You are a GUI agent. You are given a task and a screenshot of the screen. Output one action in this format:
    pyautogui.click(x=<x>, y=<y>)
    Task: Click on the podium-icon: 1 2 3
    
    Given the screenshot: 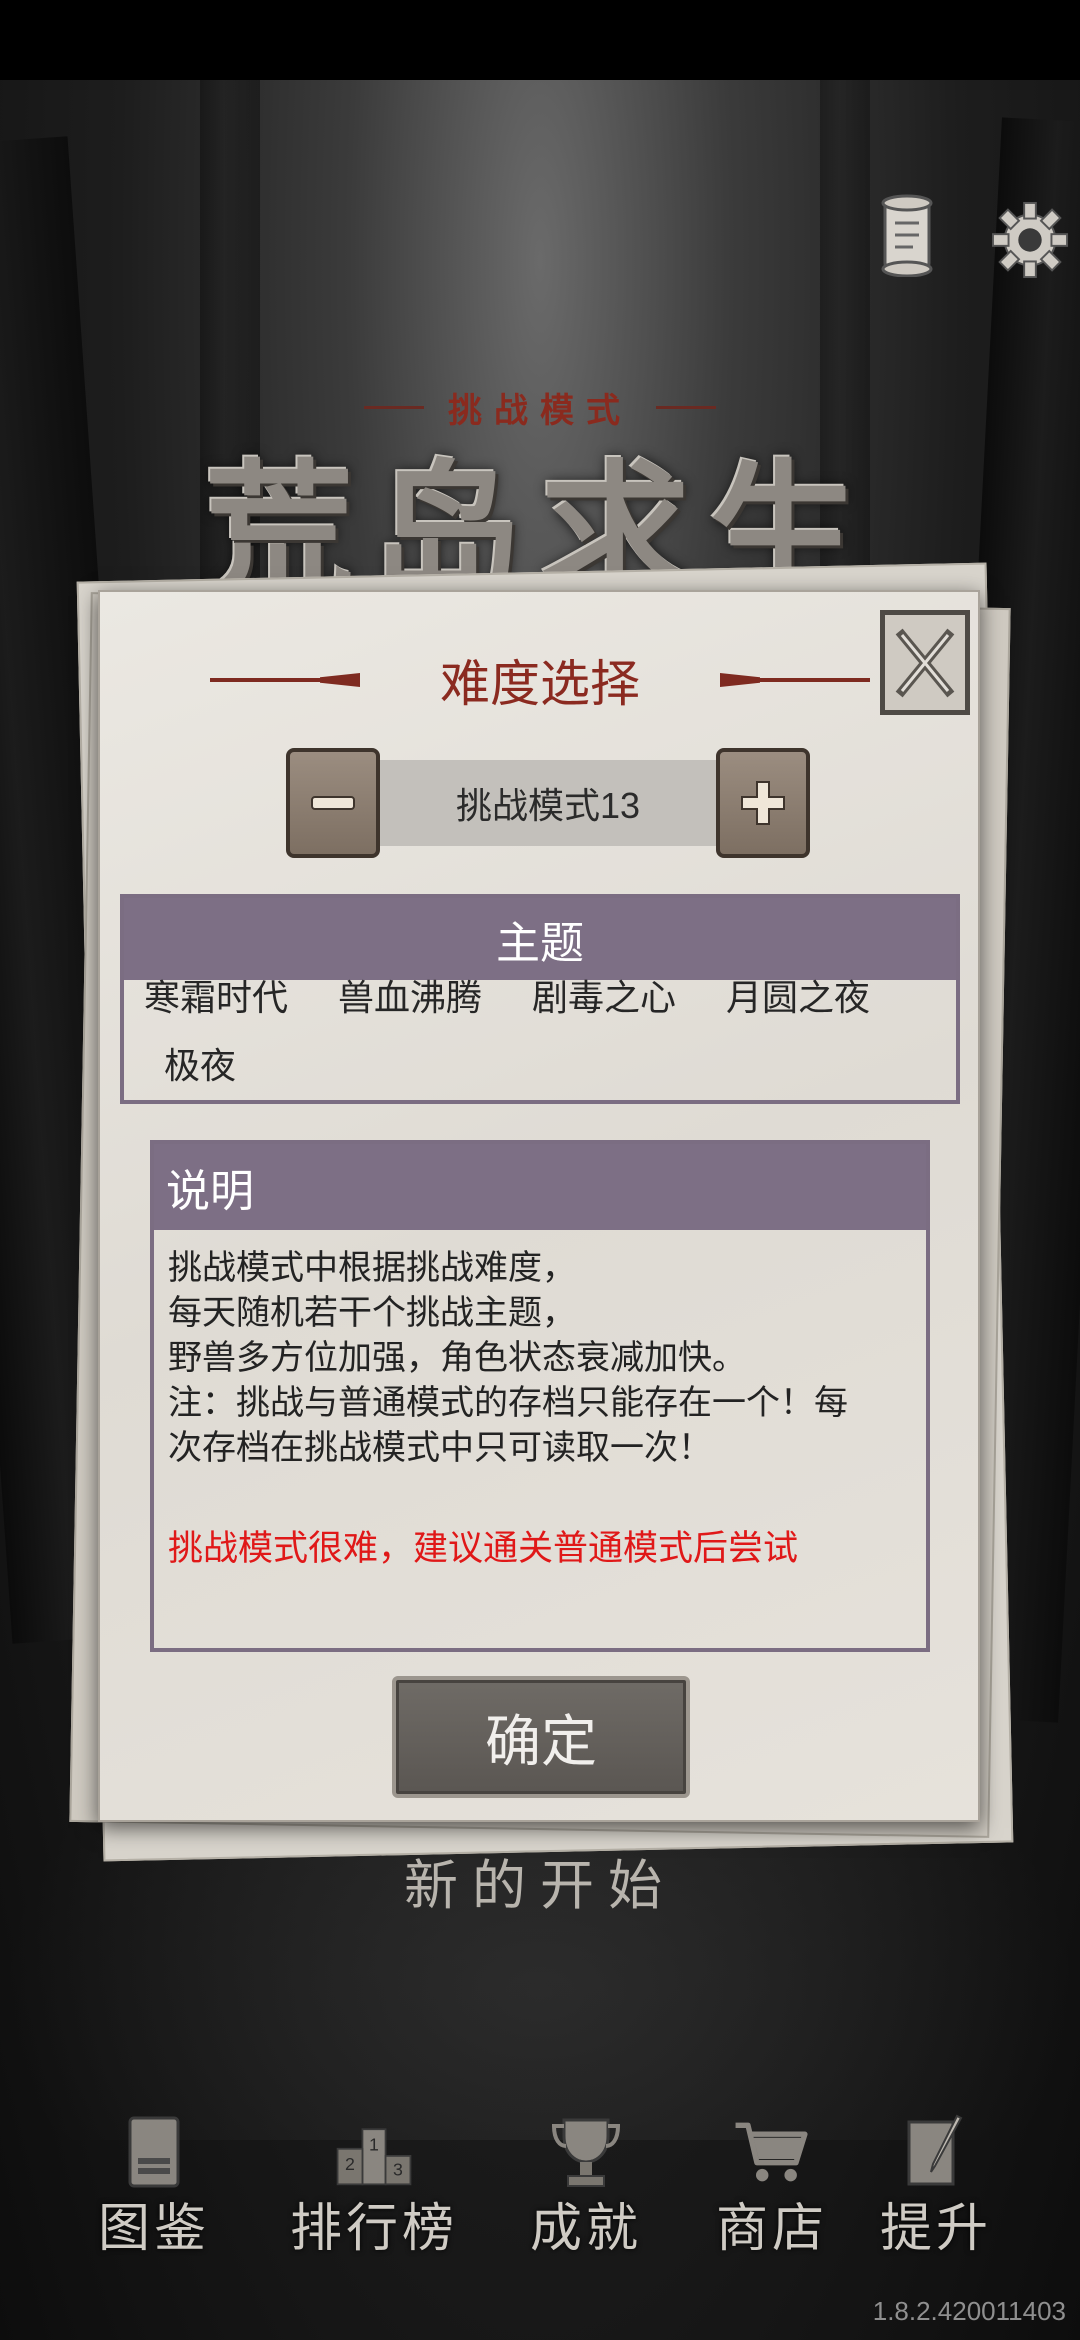 What is the action you would take?
    pyautogui.click(x=374, y=2150)
    